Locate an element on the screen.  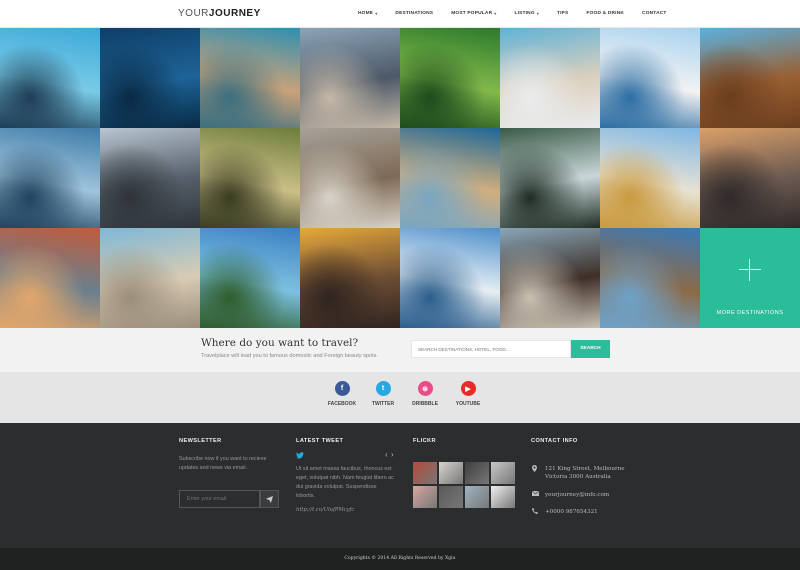
nav-item-label: LISTING is located at coordinates (524, 13).